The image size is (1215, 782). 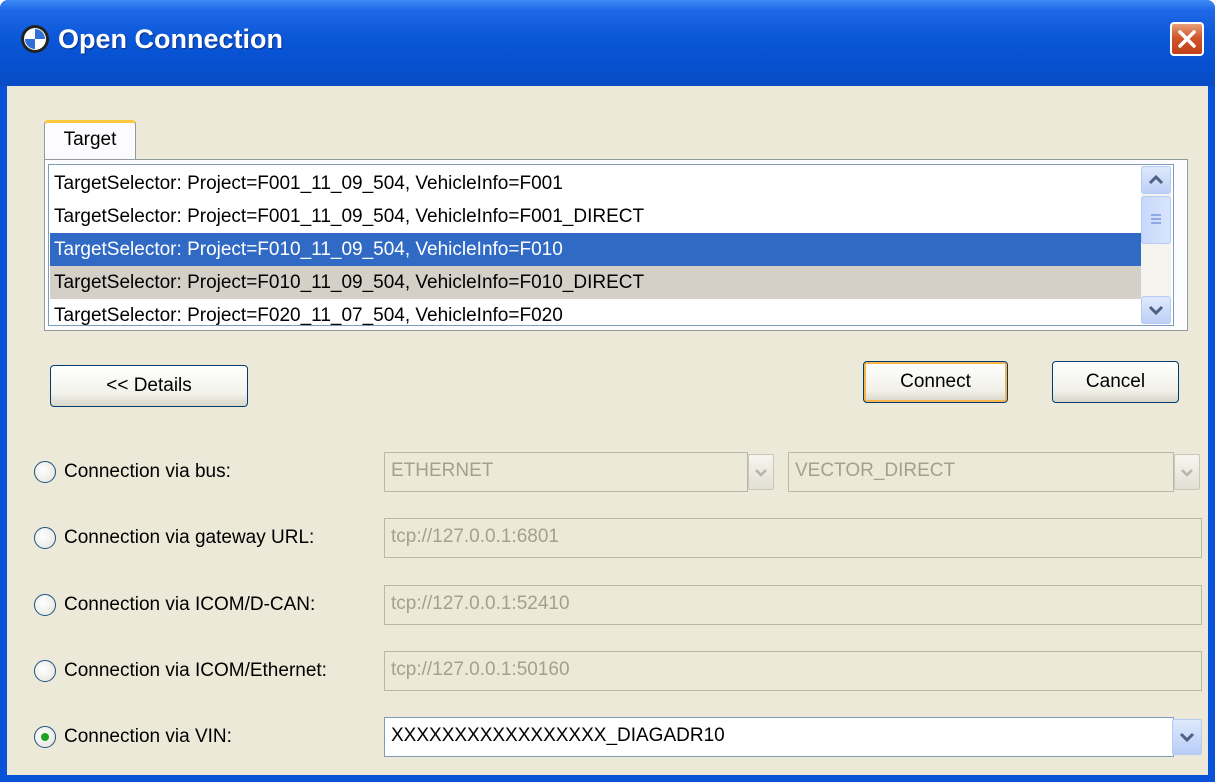 I want to click on close-button, so click(x=1187, y=39).